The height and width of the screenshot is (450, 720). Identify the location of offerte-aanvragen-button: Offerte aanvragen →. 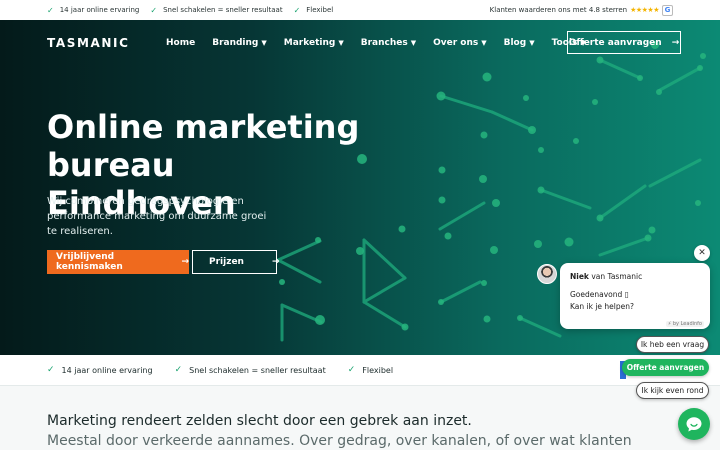
(624, 42).